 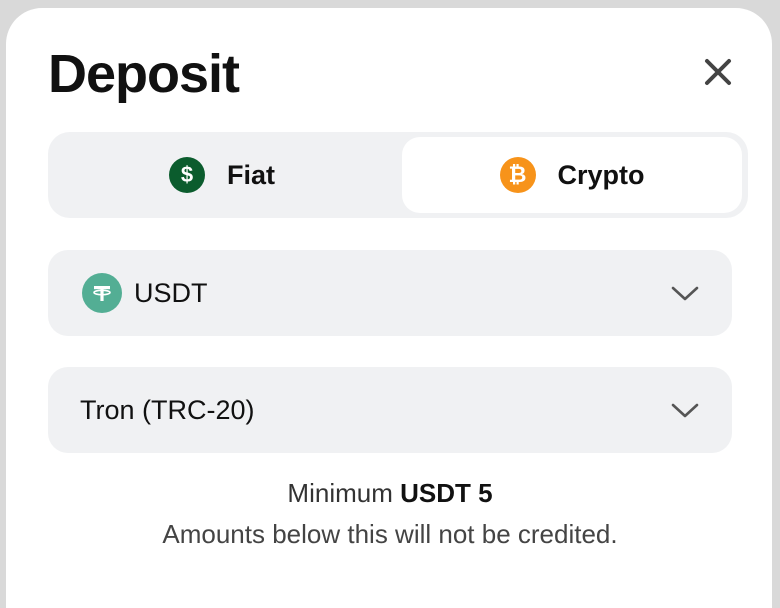 I want to click on dollar-coin-icon: $, so click(x=186, y=175).